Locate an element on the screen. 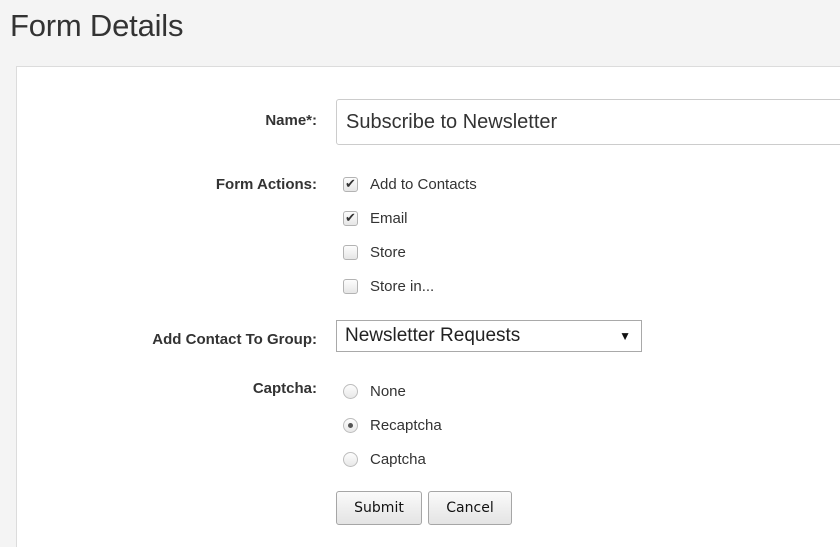  captcha-option-none: None is located at coordinates (374, 391).